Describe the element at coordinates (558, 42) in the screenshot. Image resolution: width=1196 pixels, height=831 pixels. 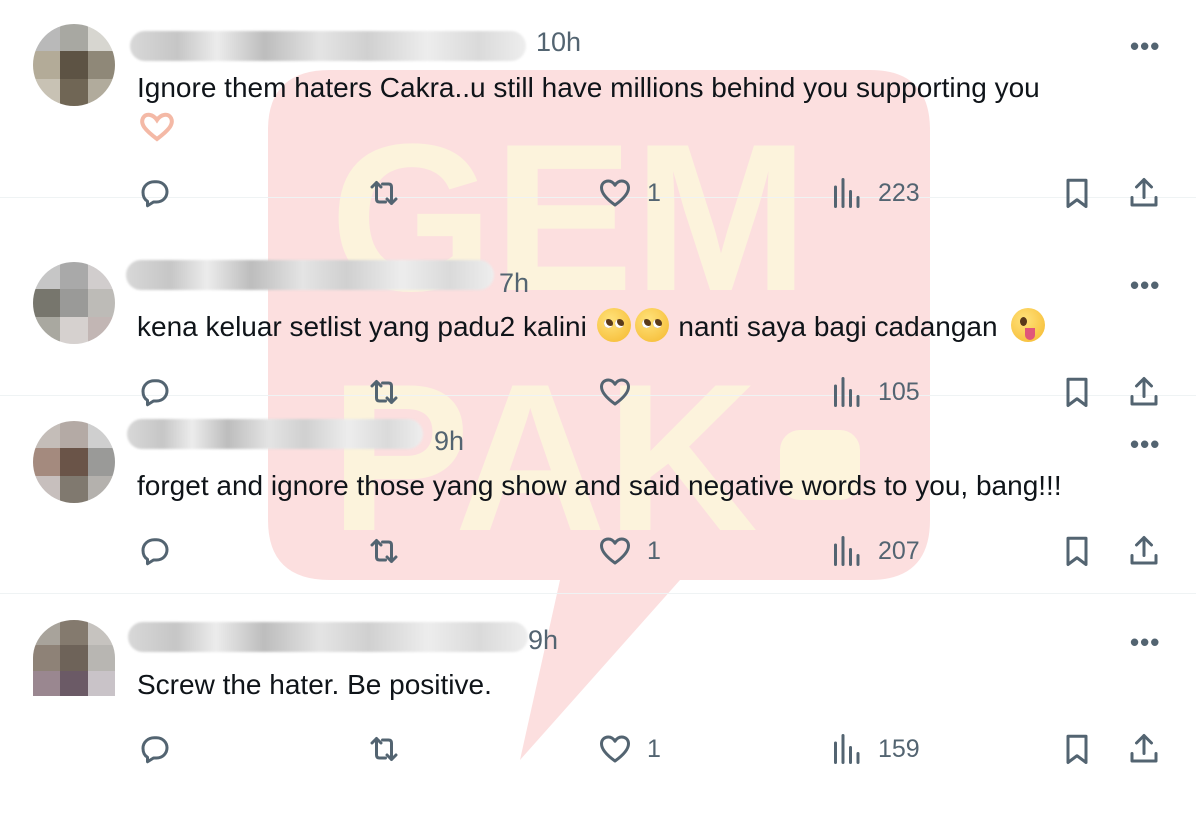
I see `timestamp: 10h` at that location.